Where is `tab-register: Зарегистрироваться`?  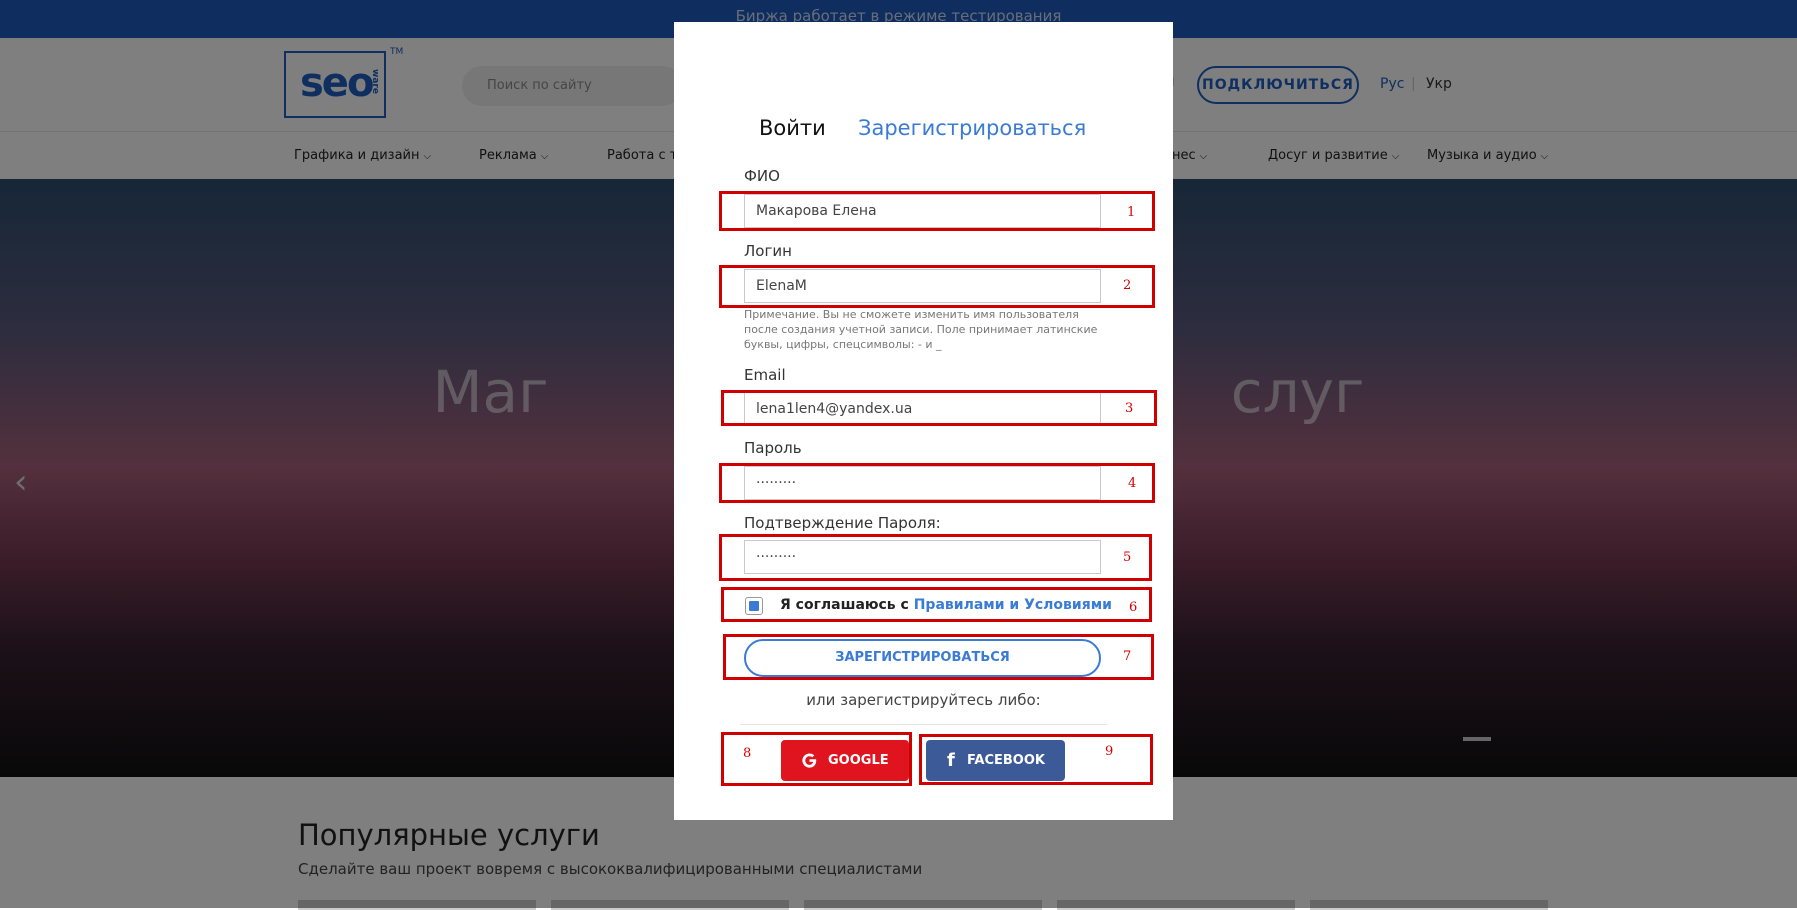 tab-register: Зарегистрироваться is located at coordinates (972, 128).